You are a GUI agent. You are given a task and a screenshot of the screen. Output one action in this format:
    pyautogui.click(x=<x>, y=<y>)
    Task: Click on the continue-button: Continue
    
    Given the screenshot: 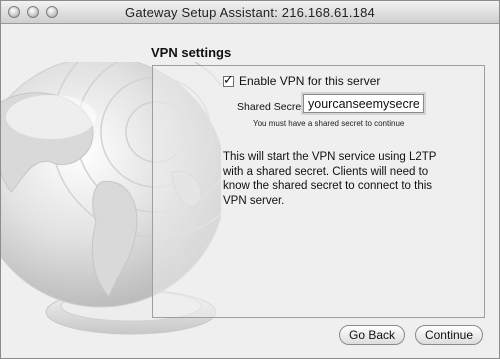 What is the action you would take?
    pyautogui.click(x=449, y=335)
    